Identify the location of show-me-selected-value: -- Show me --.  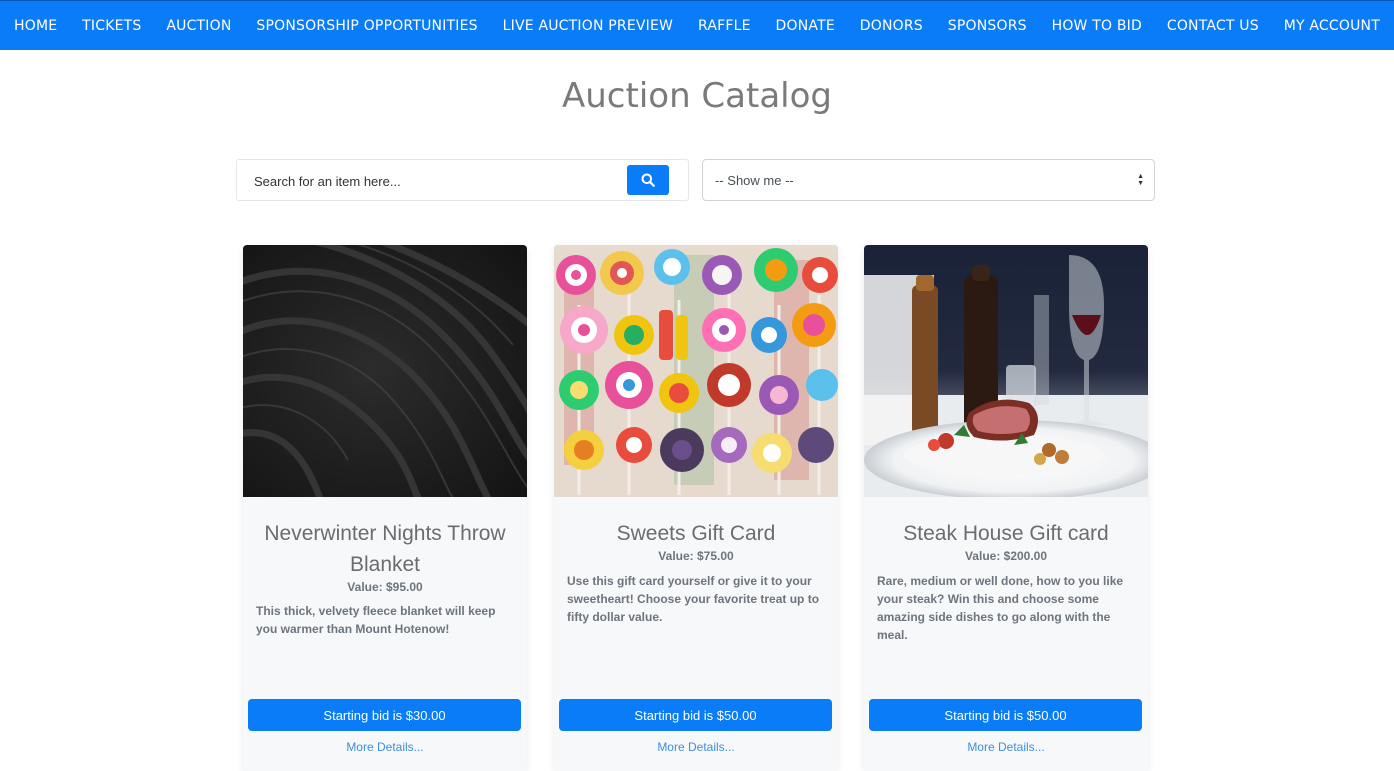
(754, 180).